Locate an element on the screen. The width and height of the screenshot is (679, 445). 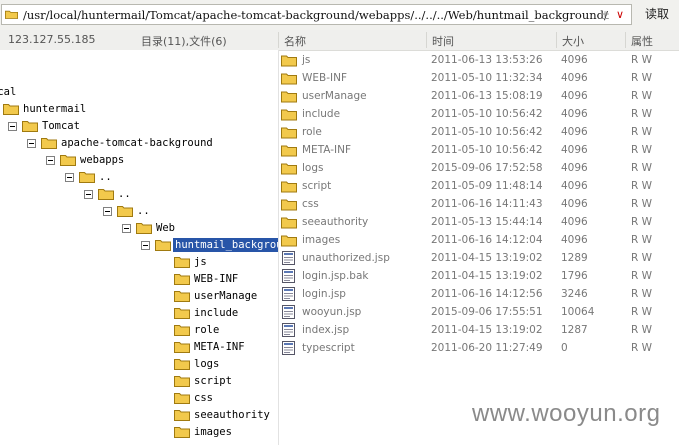
tree-node-label: role is located at coordinates (206, 330).